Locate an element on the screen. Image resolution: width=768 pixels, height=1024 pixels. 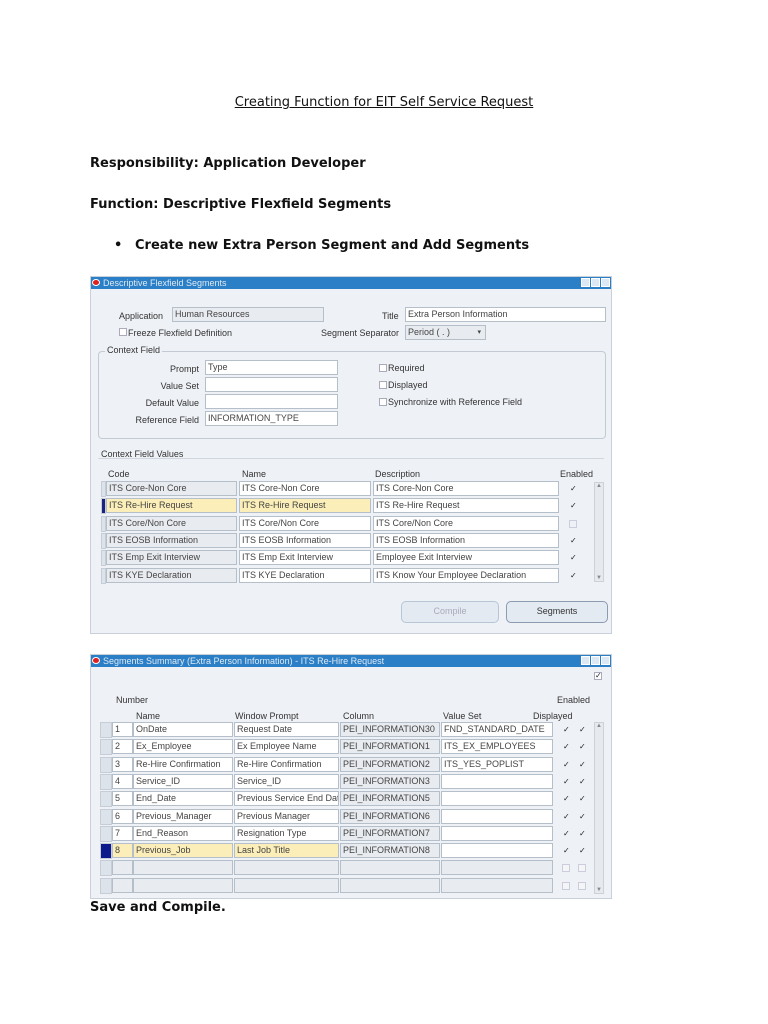
description-cell: Employee Exit Interview is located at coordinates (466, 558).